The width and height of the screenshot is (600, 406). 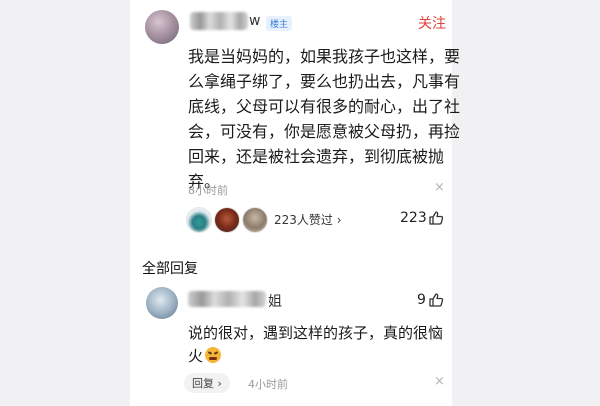 What do you see at coordinates (207, 383) in the screenshot?
I see `reply-button: 回复 ›` at bounding box center [207, 383].